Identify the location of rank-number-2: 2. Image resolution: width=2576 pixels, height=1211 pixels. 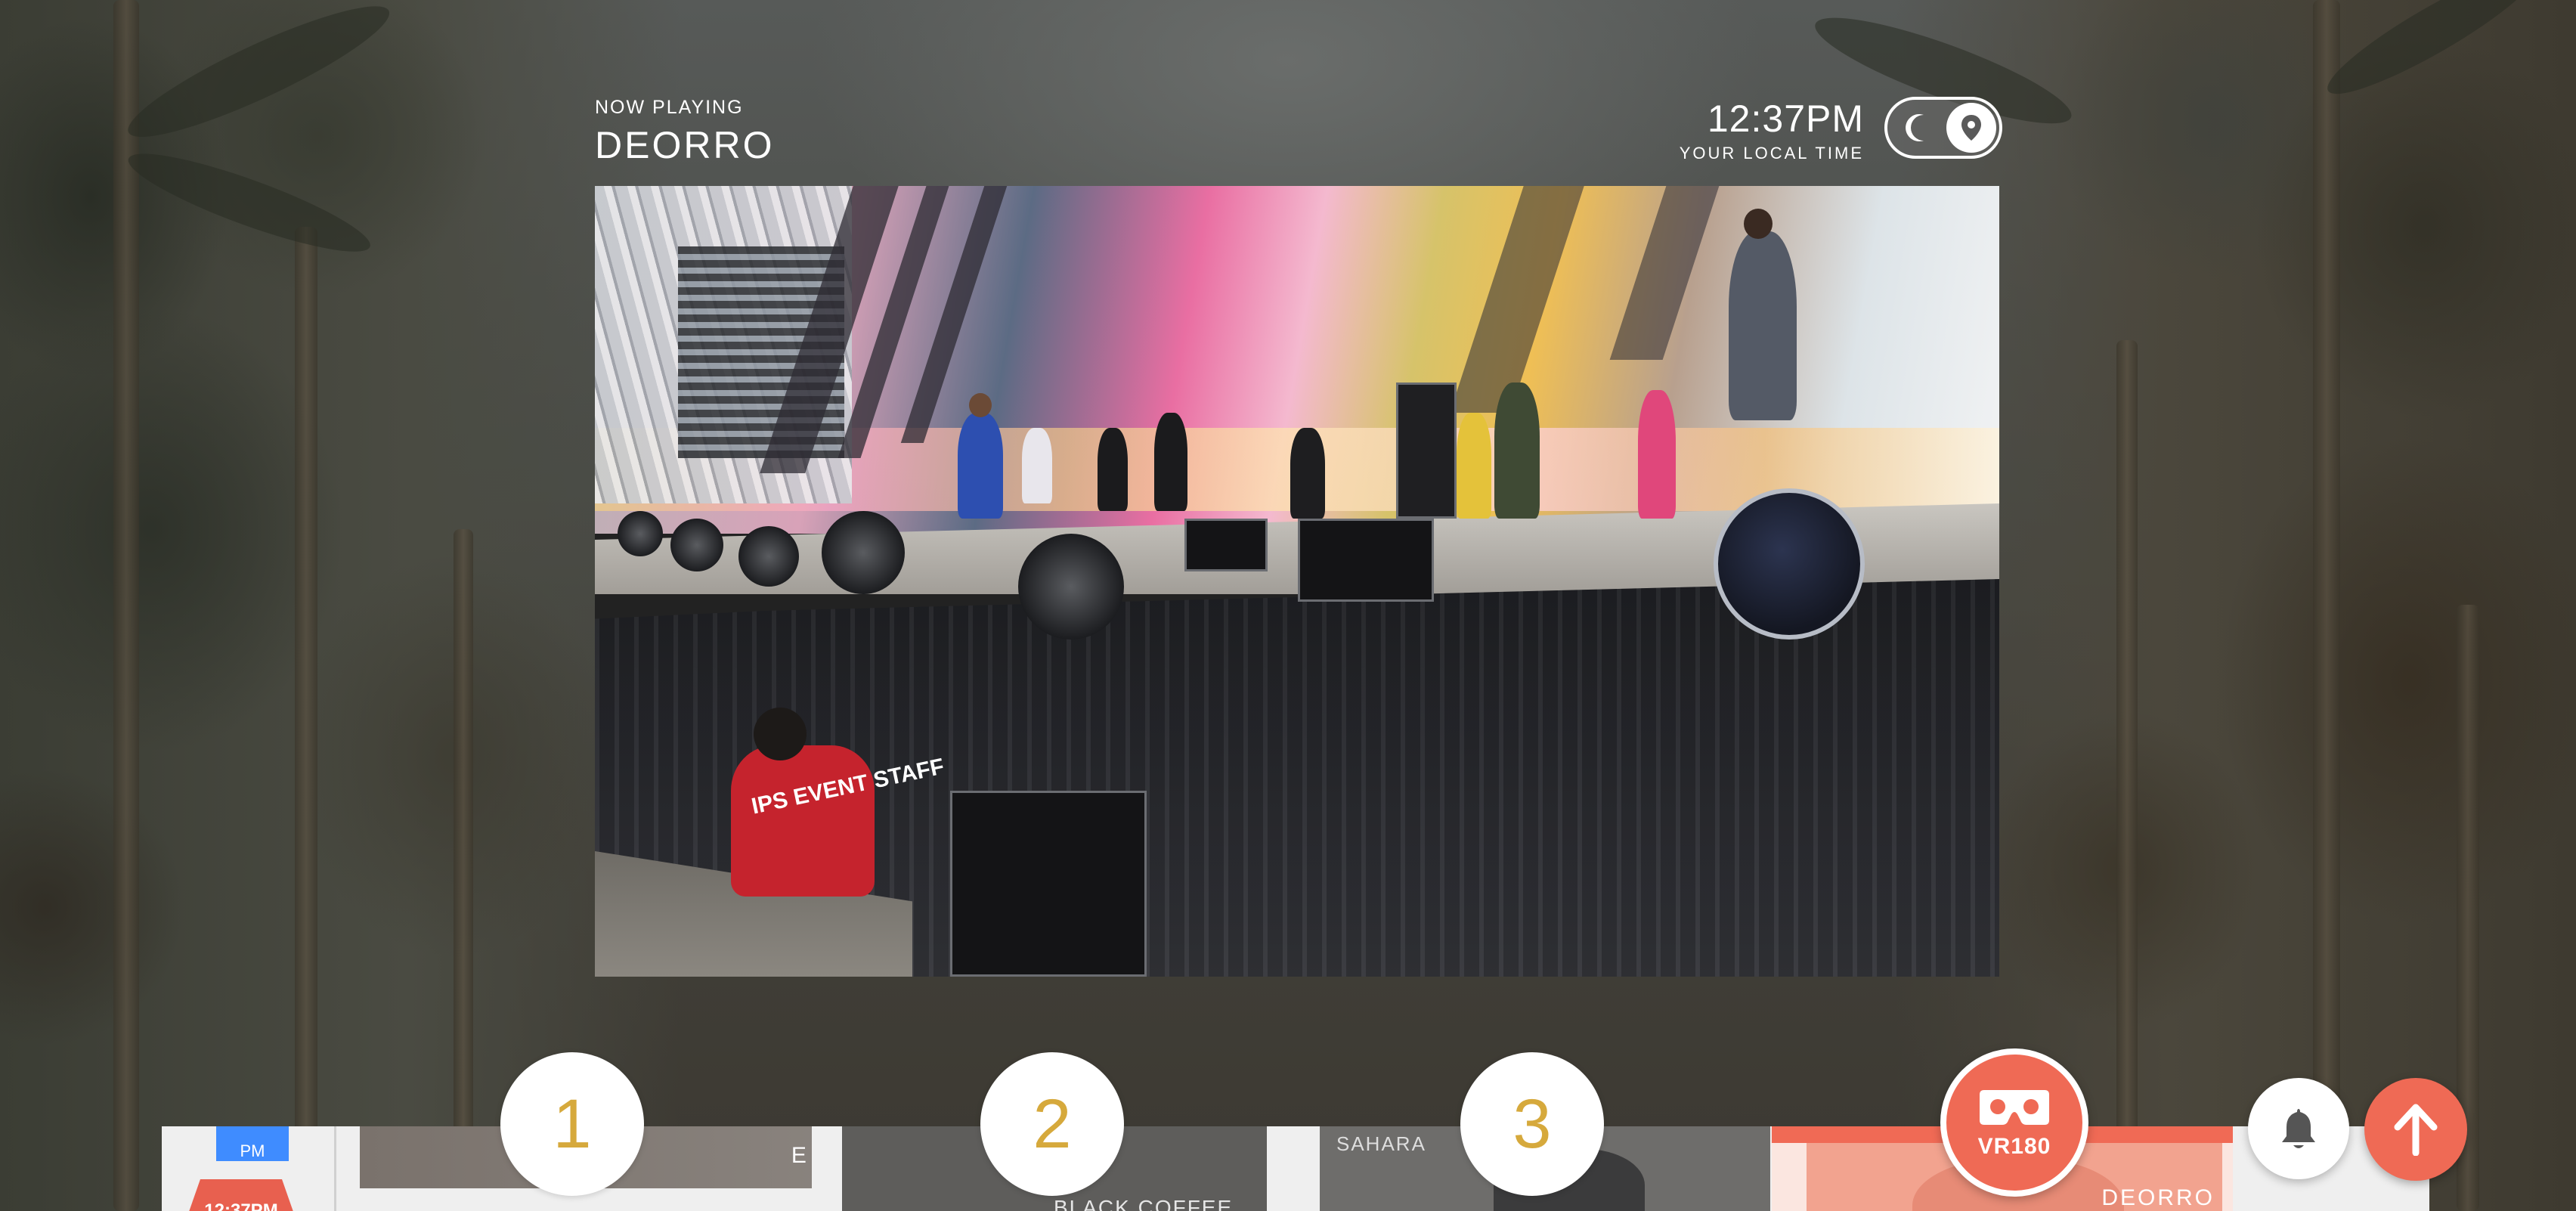
(1052, 1124).